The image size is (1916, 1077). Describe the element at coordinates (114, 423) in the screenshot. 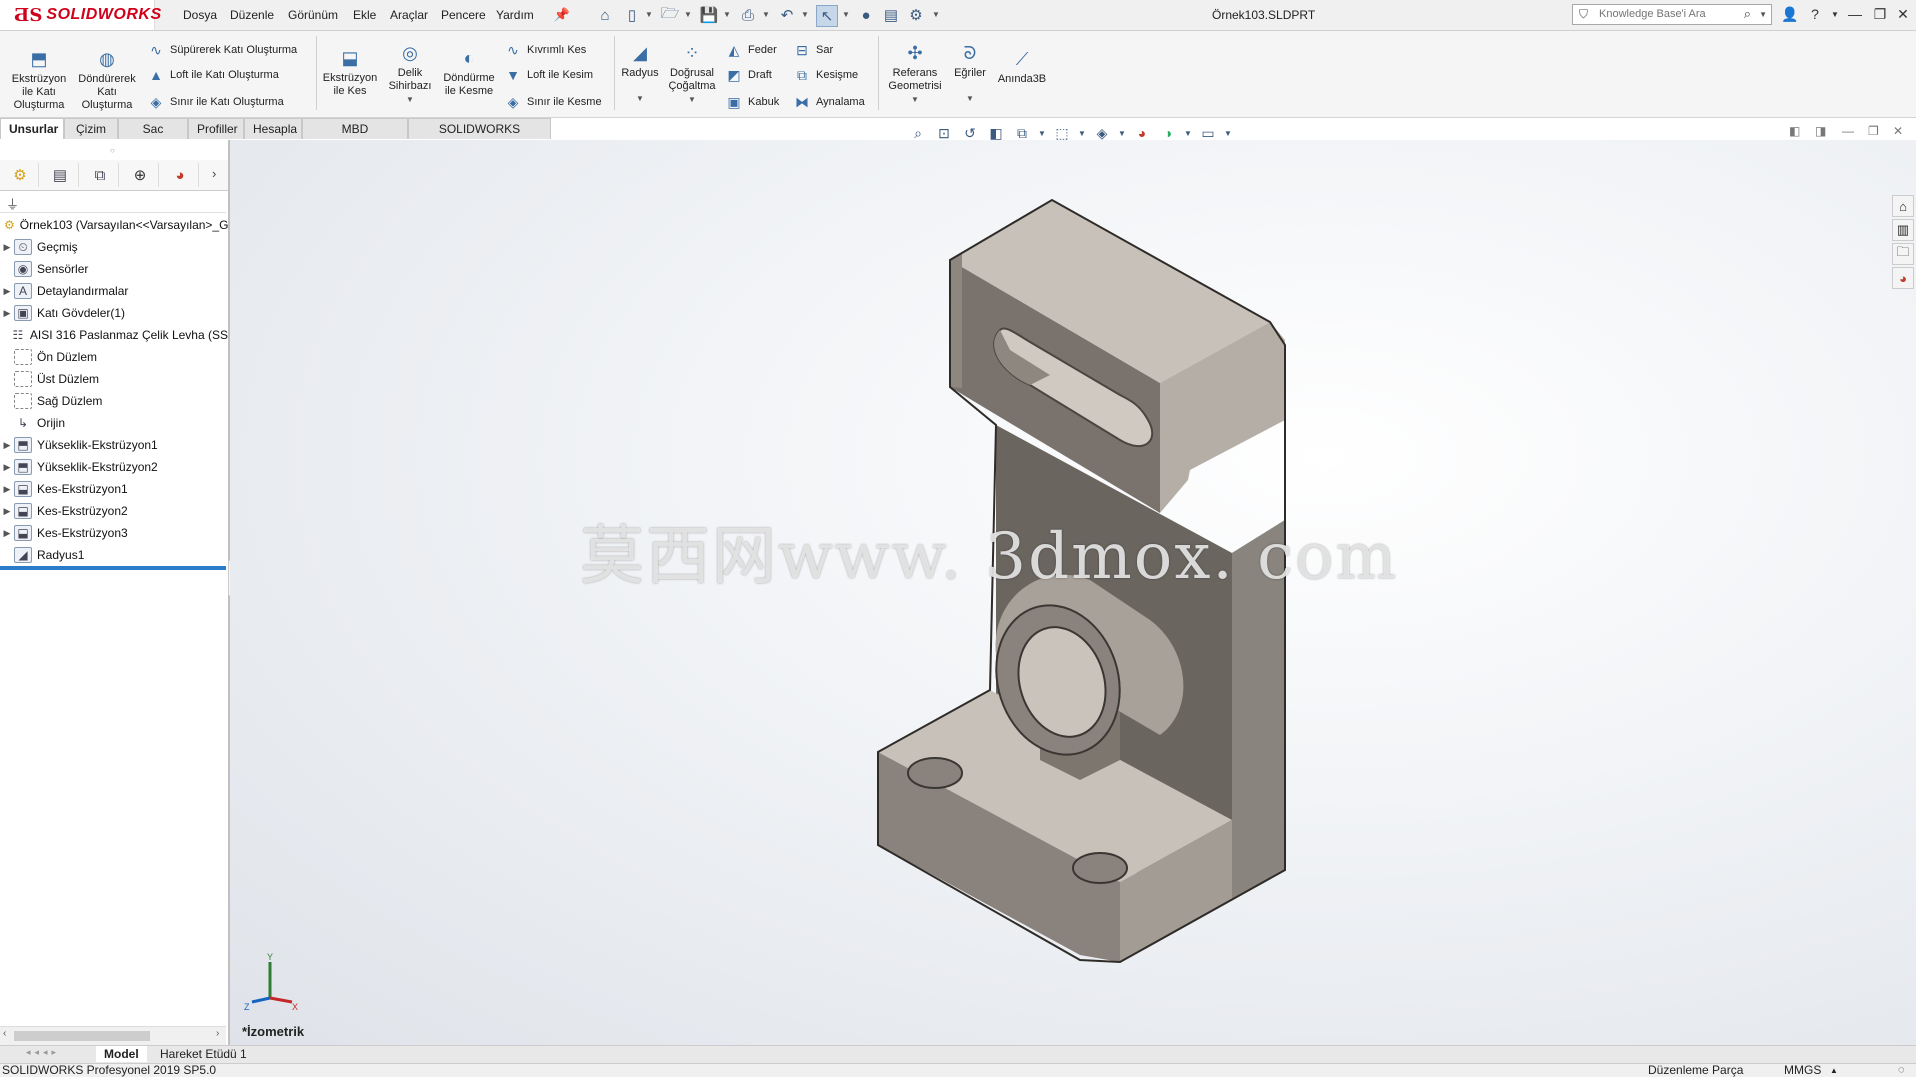

I see `tree-item: ↳ Orijin` at that location.